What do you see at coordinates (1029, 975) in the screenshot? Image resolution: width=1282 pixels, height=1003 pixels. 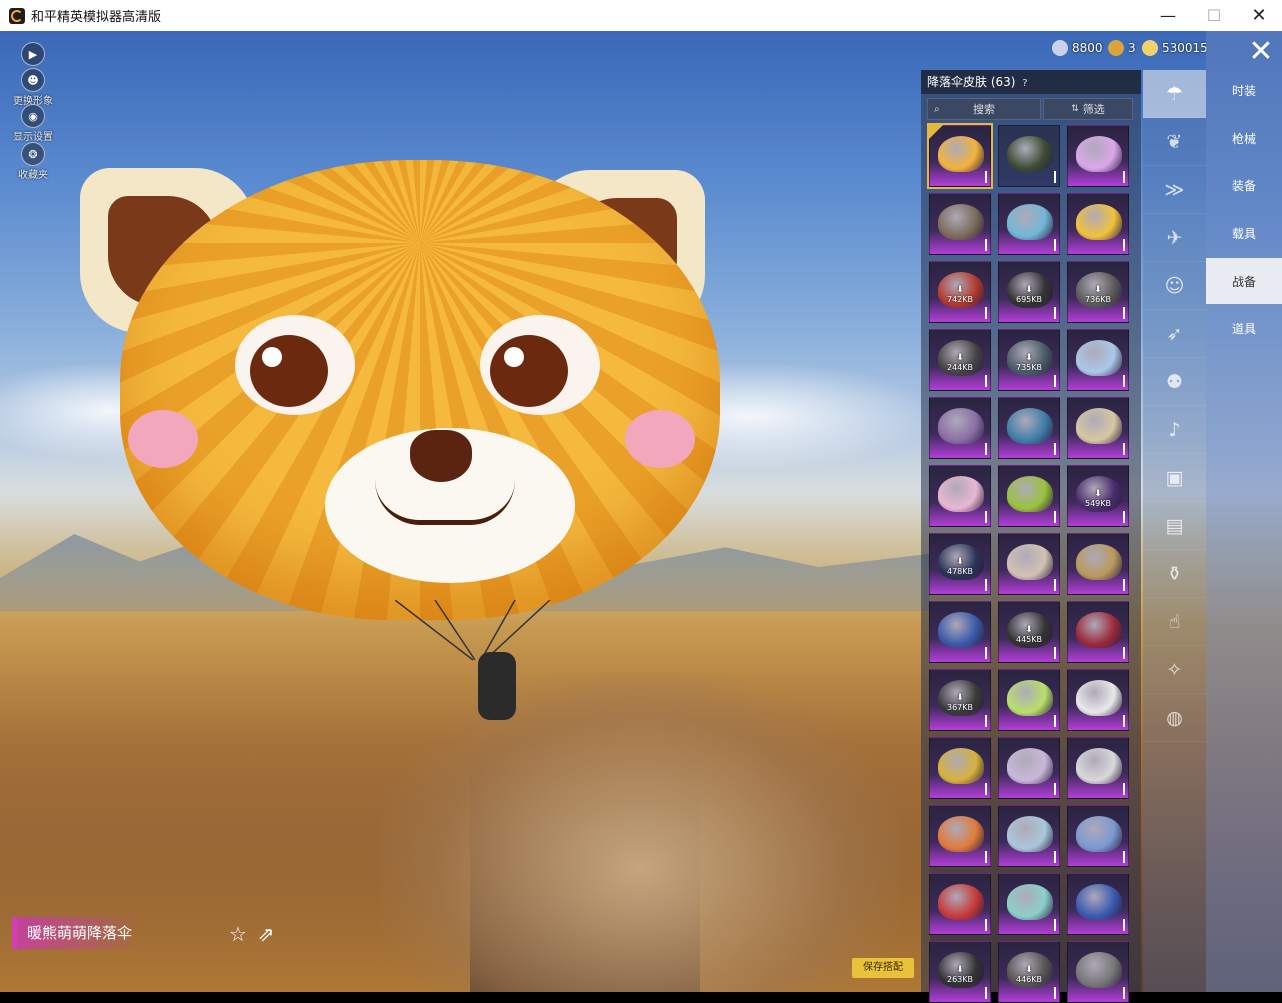 I see `download-size: 446KB` at bounding box center [1029, 975].